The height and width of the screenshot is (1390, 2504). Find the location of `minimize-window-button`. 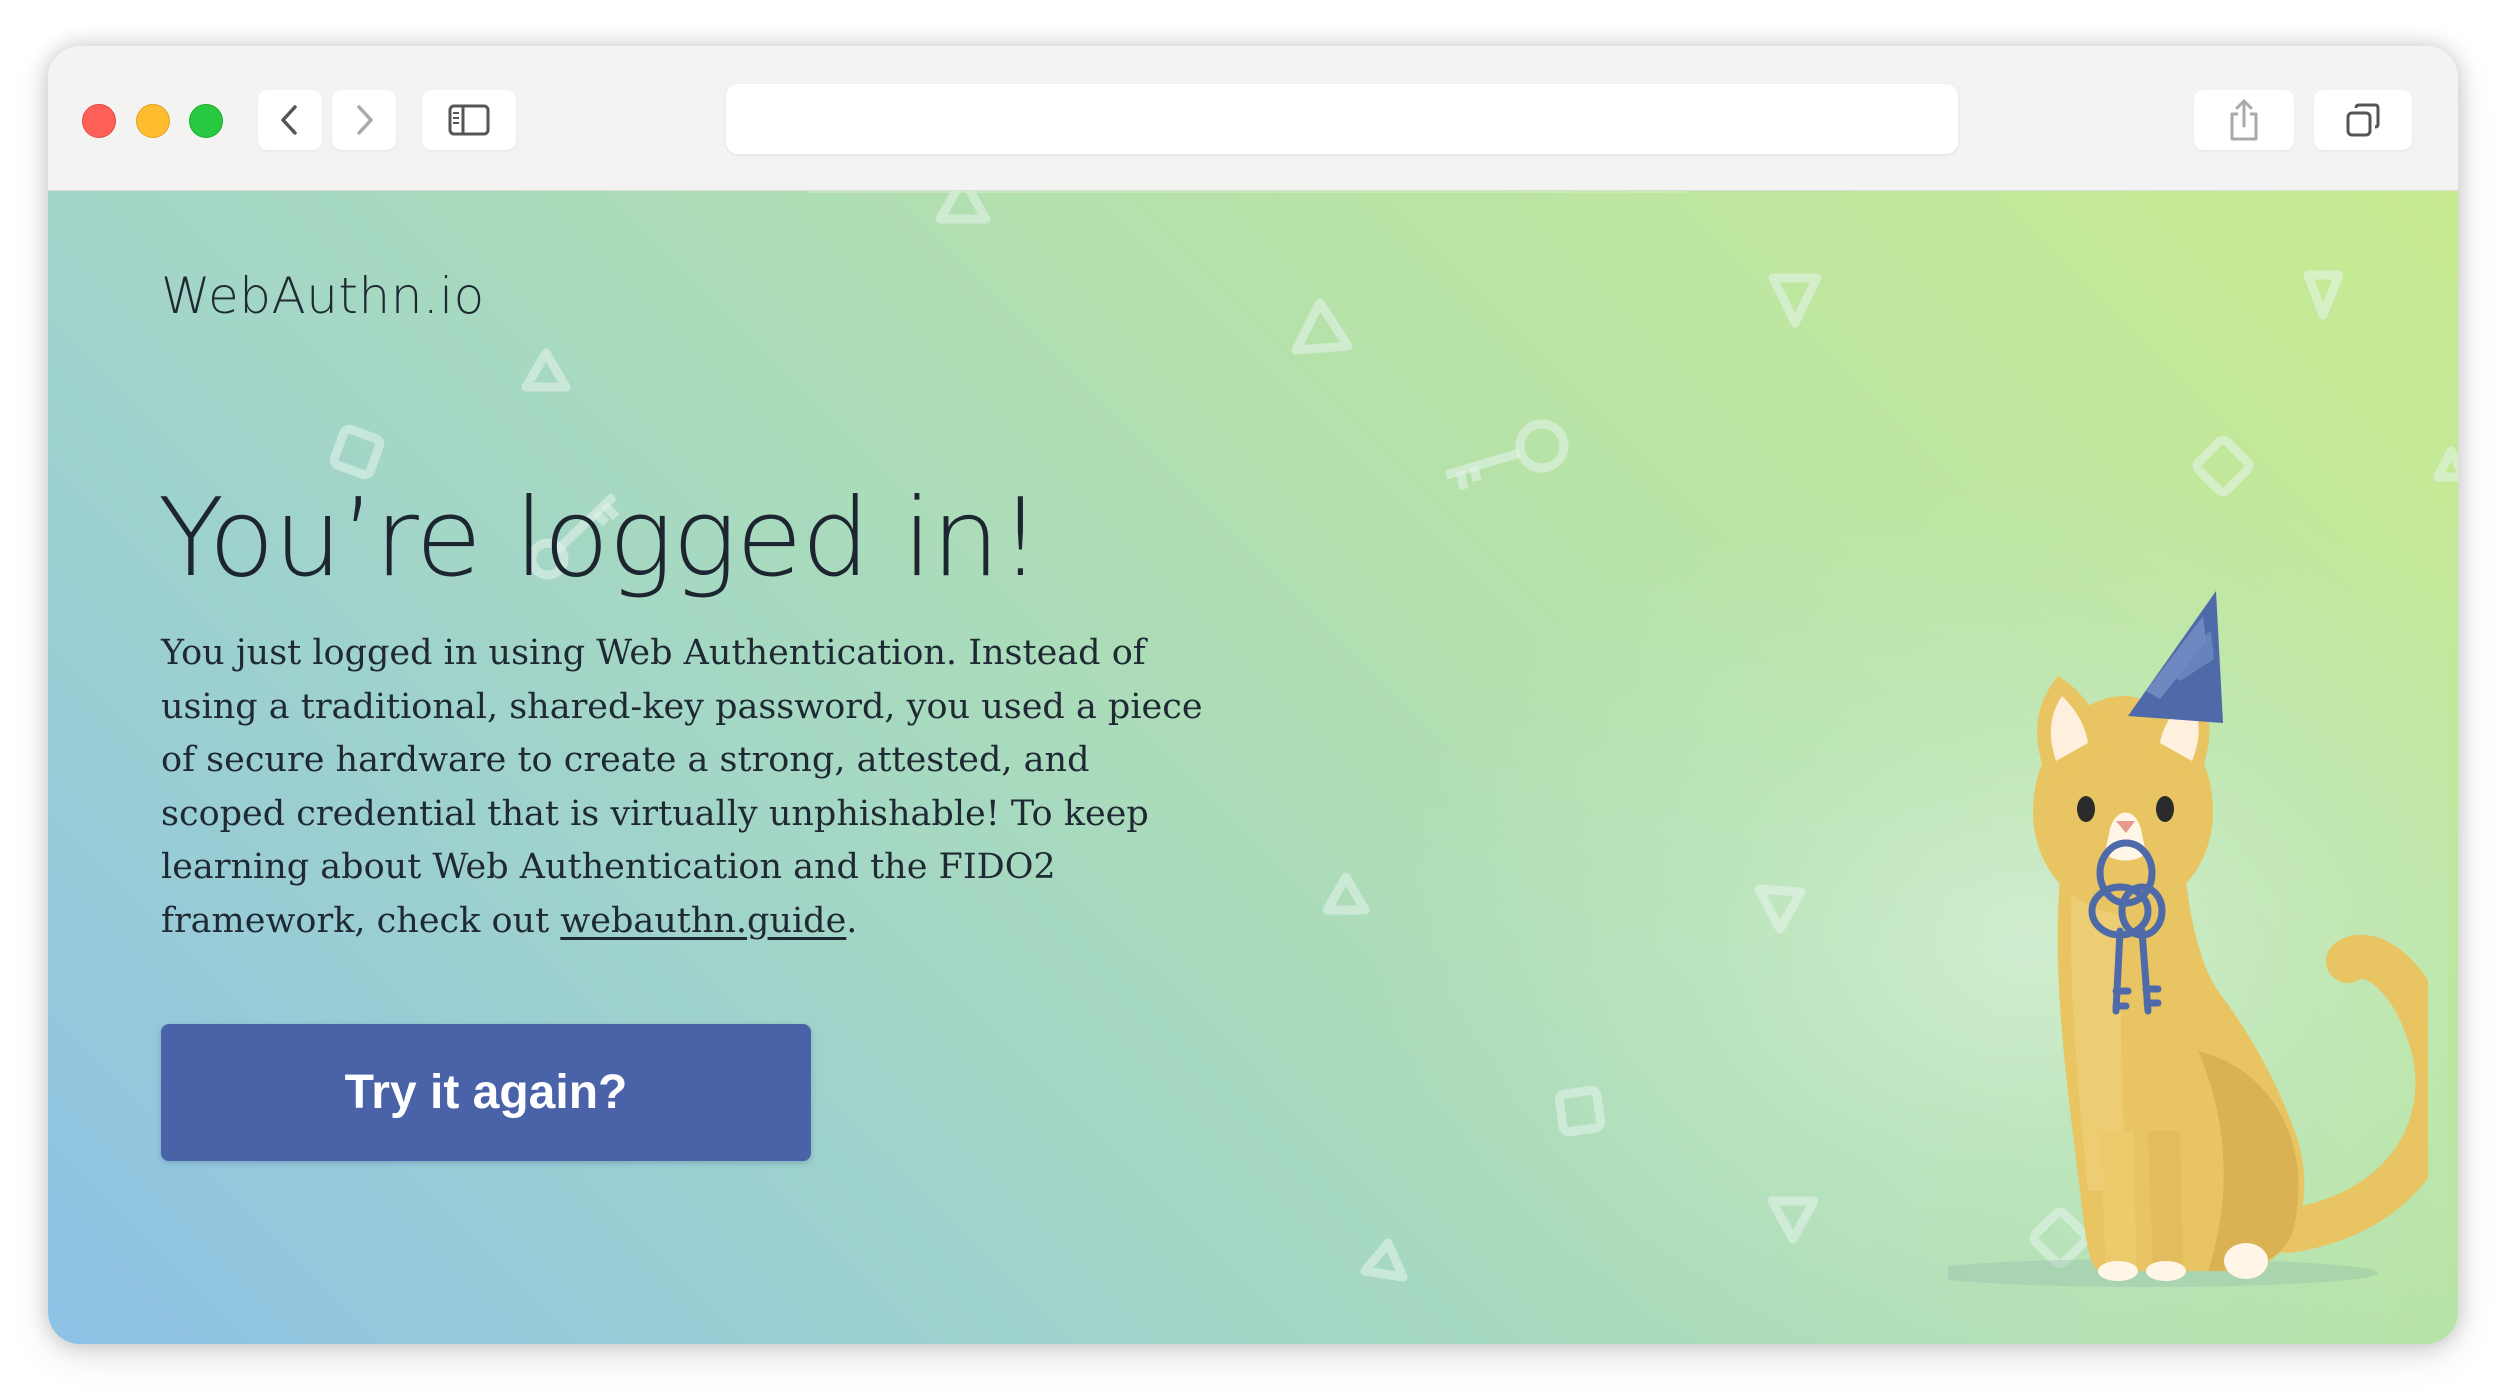

minimize-window-button is located at coordinates (153, 121).